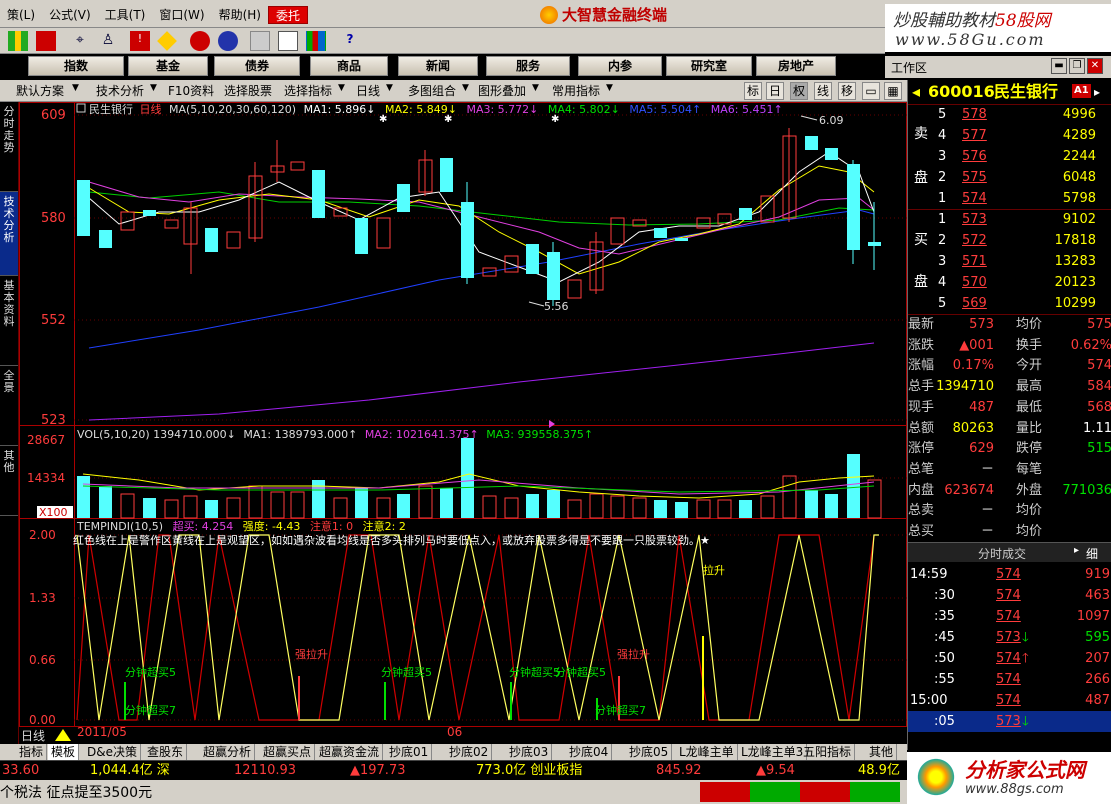 This screenshot has height=804, width=1111. What do you see at coordinates (167, 41) in the screenshot?
I see `diamond-icon` at bounding box center [167, 41].